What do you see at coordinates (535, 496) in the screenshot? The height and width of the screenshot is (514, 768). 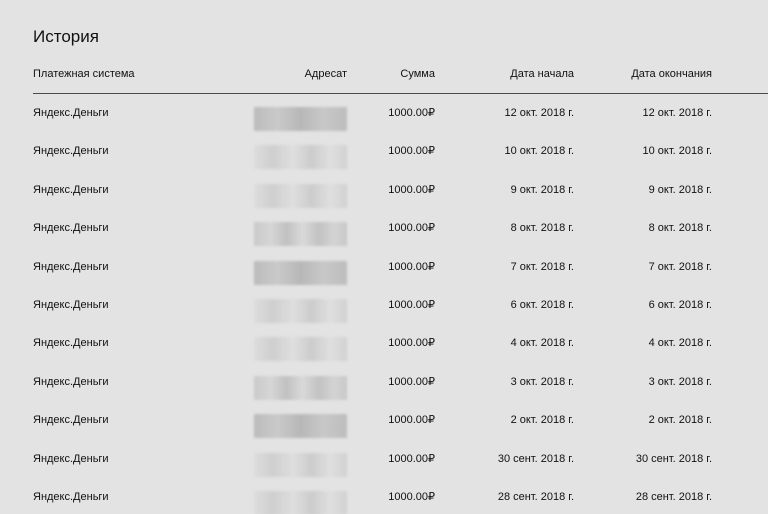 I see `start-date-cell: 28 сент. 2018 г.` at bounding box center [535, 496].